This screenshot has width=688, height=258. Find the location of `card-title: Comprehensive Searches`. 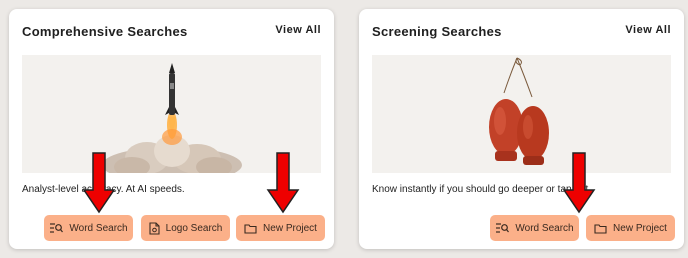

card-title: Comprehensive Searches is located at coordinates (105, 31).